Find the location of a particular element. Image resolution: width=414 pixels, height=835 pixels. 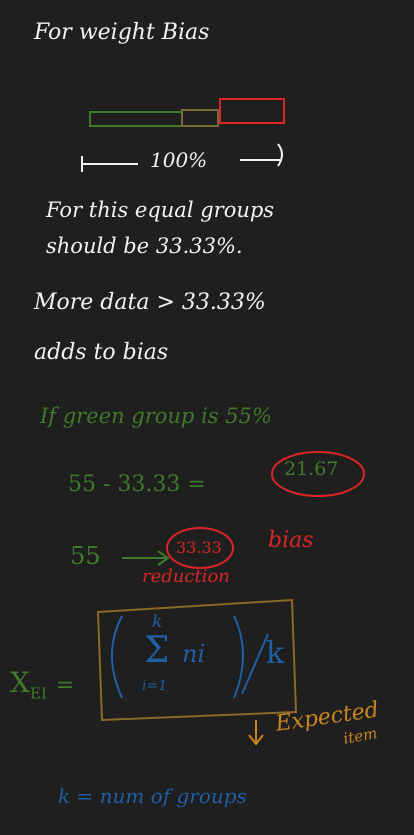

note-line-2: should be 33.33%. is located at coordinates (144, 246).